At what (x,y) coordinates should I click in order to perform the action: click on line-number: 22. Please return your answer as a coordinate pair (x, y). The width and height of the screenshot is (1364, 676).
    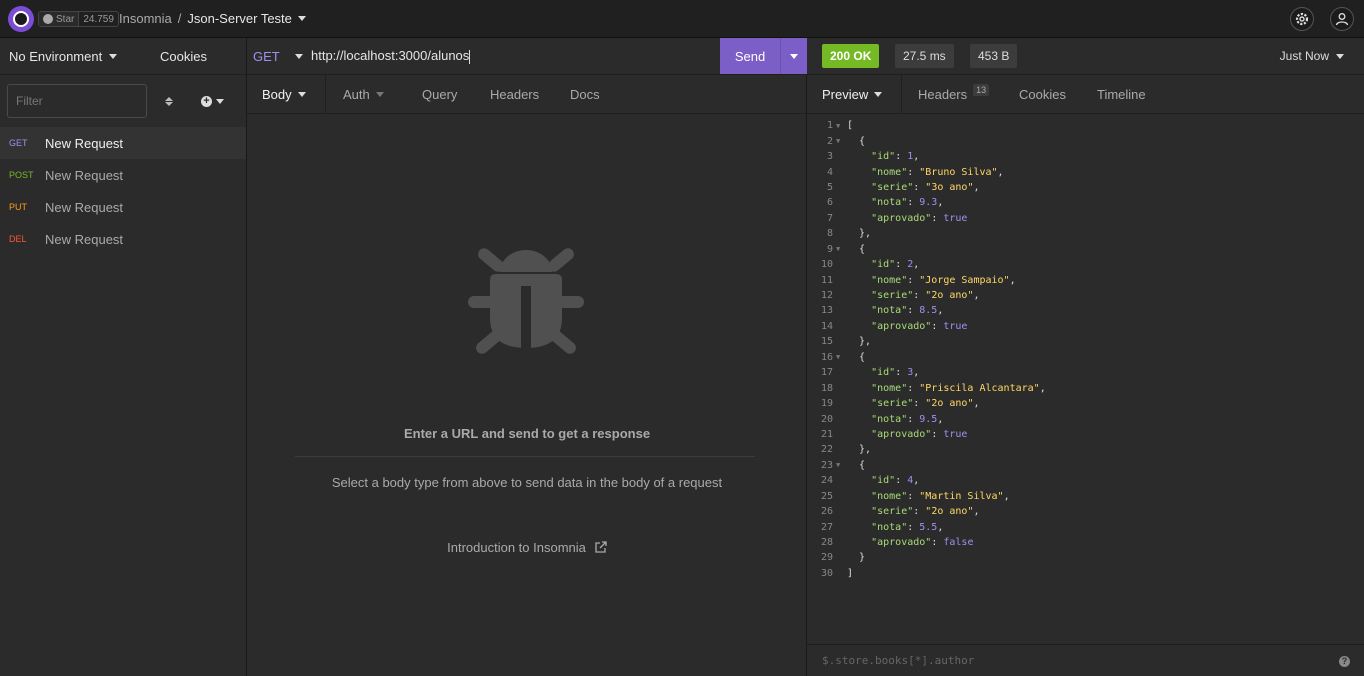
    Looking at the image, I should click on (826, 450).